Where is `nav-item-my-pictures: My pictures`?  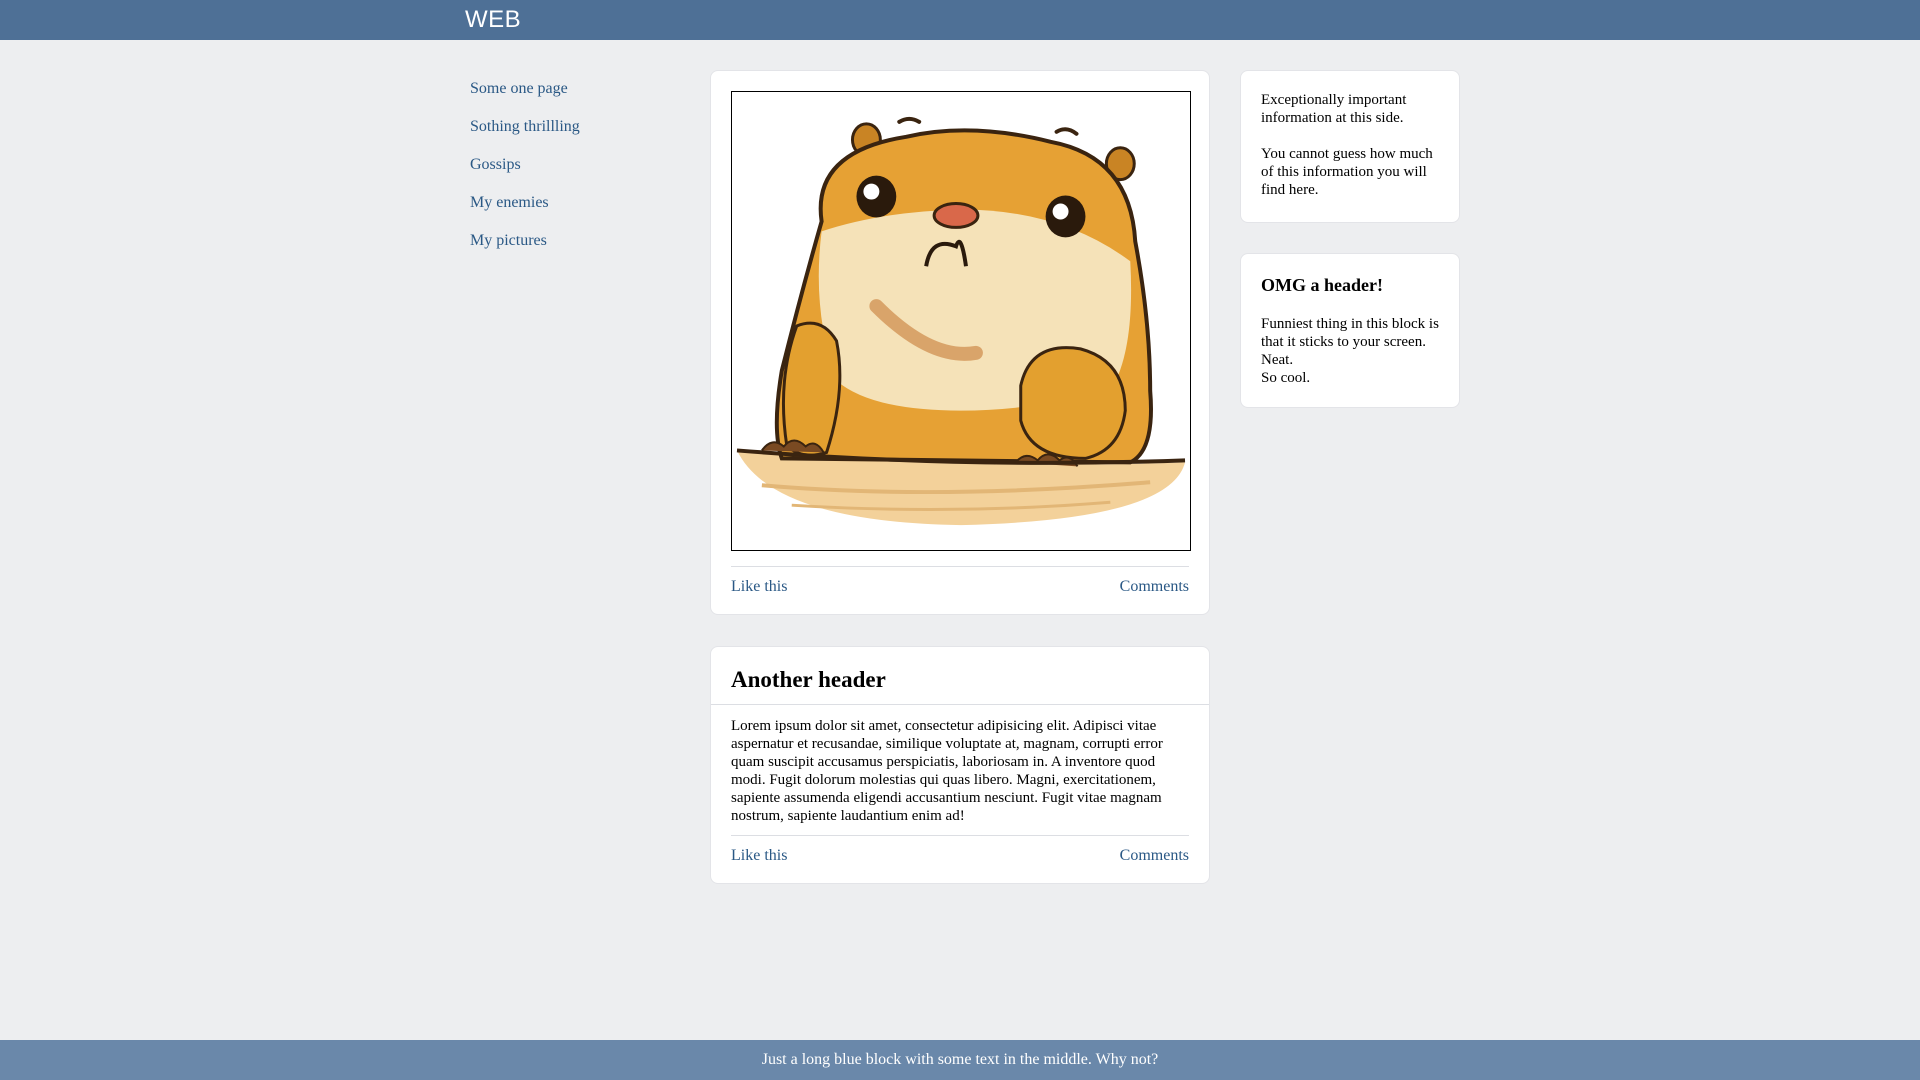 nav-item-my-pictures: My pictures is located at coordinates (570, 249).